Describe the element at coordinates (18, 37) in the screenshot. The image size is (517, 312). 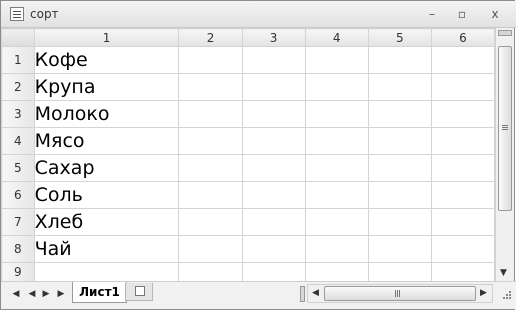
I see `select-all-corner` at that location.